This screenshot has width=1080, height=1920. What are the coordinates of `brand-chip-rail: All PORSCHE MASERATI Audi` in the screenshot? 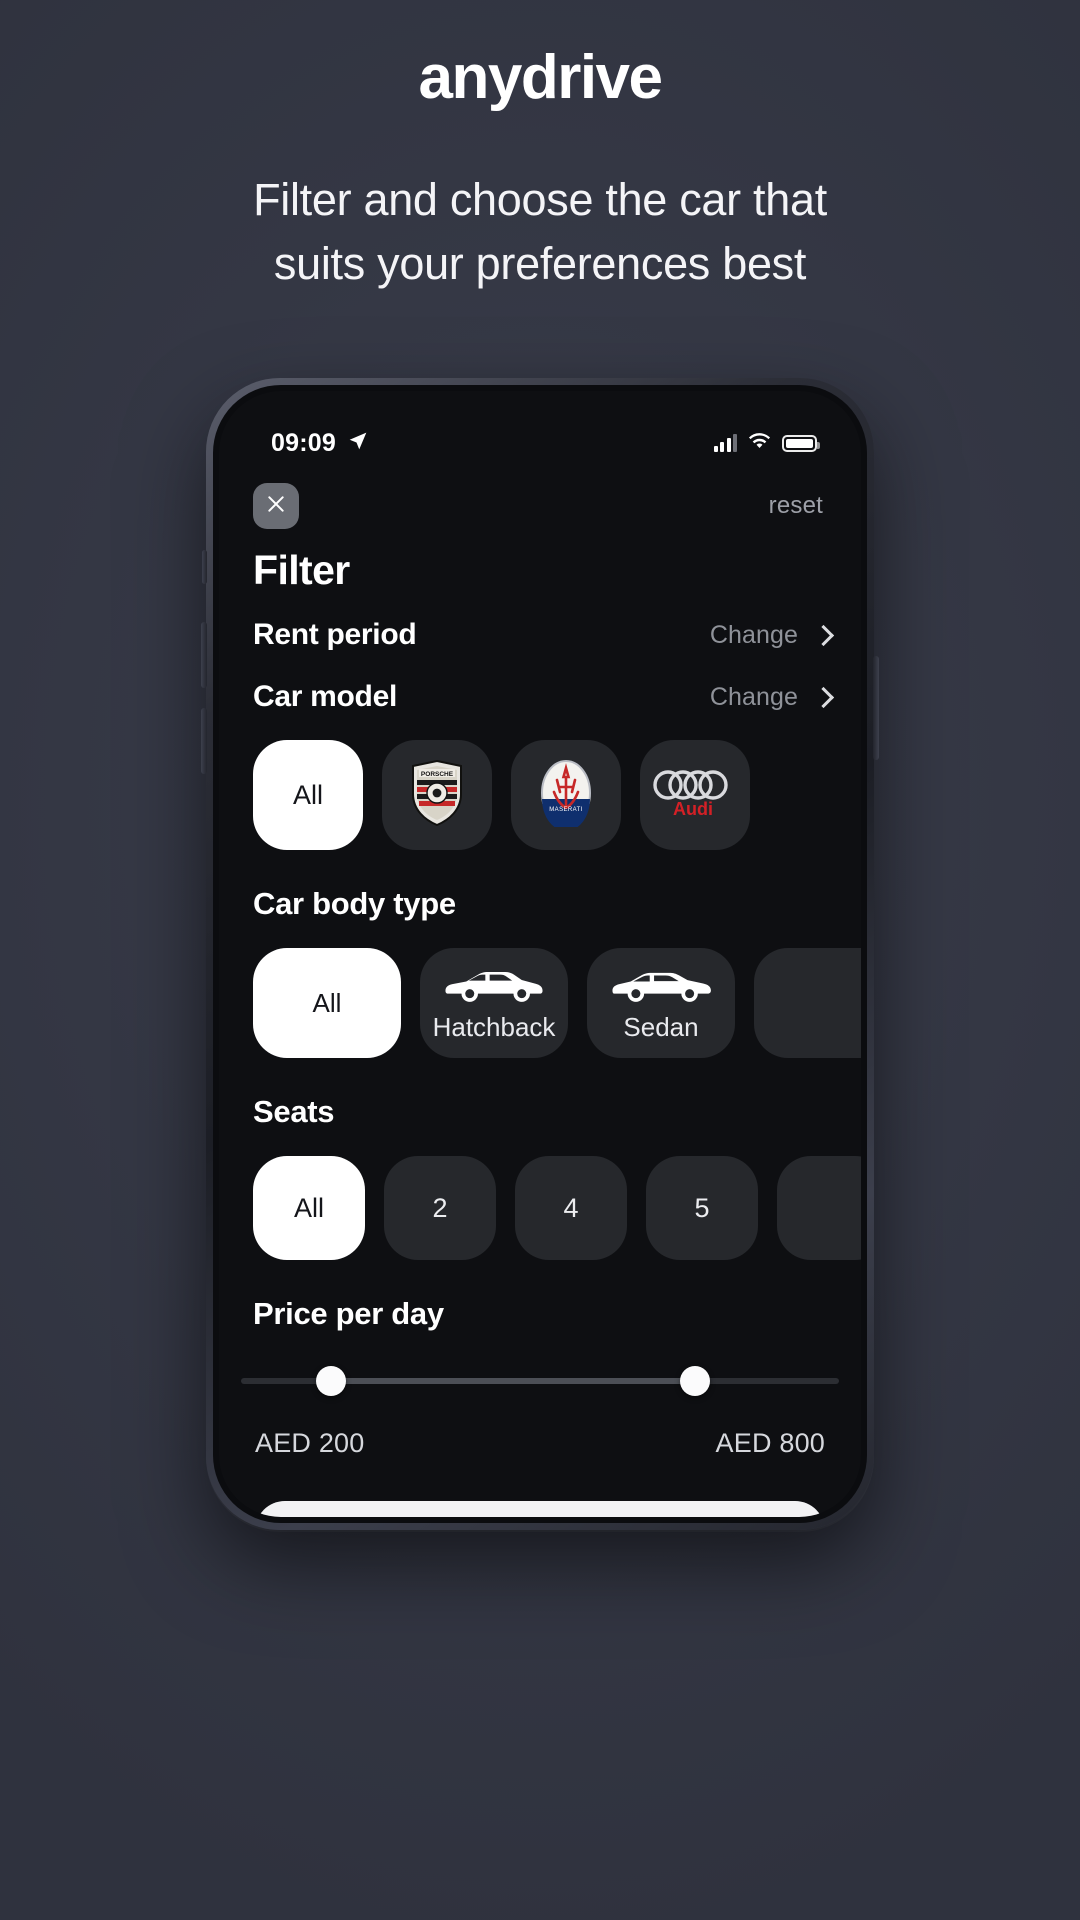 It's located at (540, 795).